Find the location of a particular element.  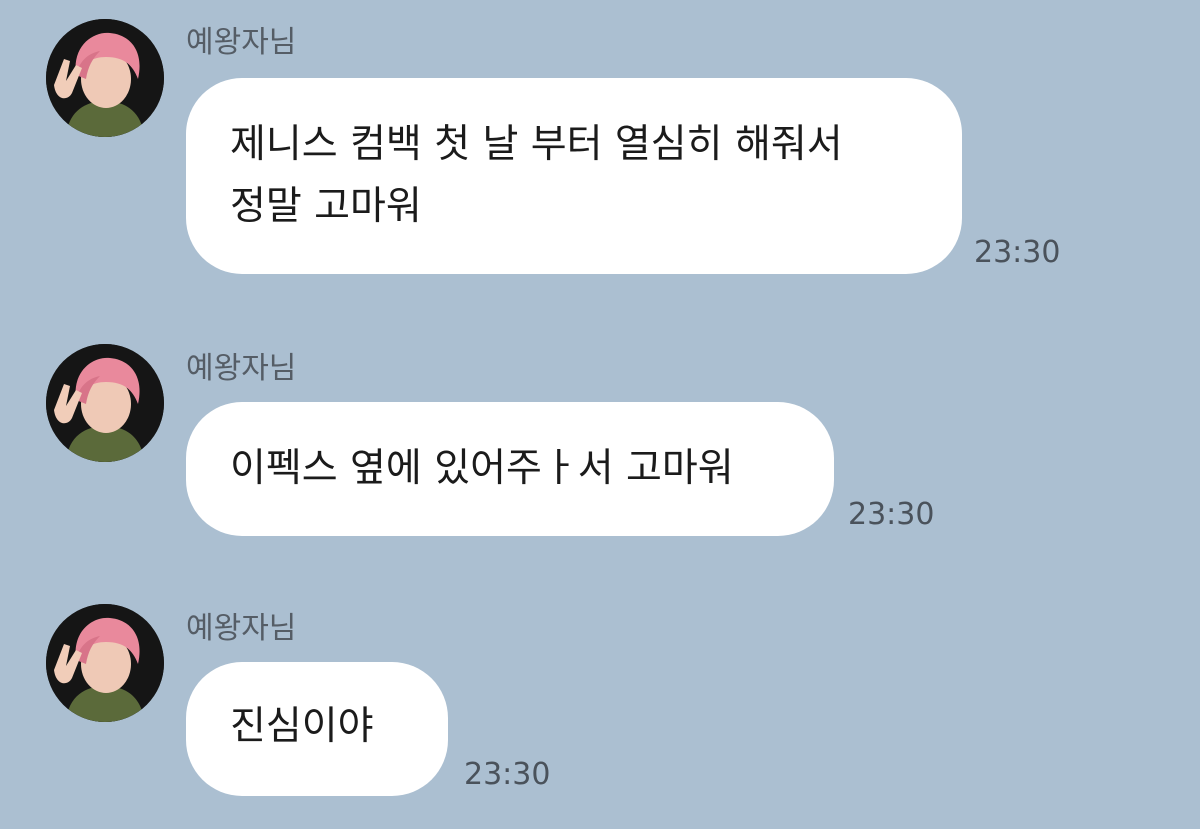

message-bubble: 이펙스 옆에 있어주ㅏ서 고마워 is located at coordinates (510, 469).